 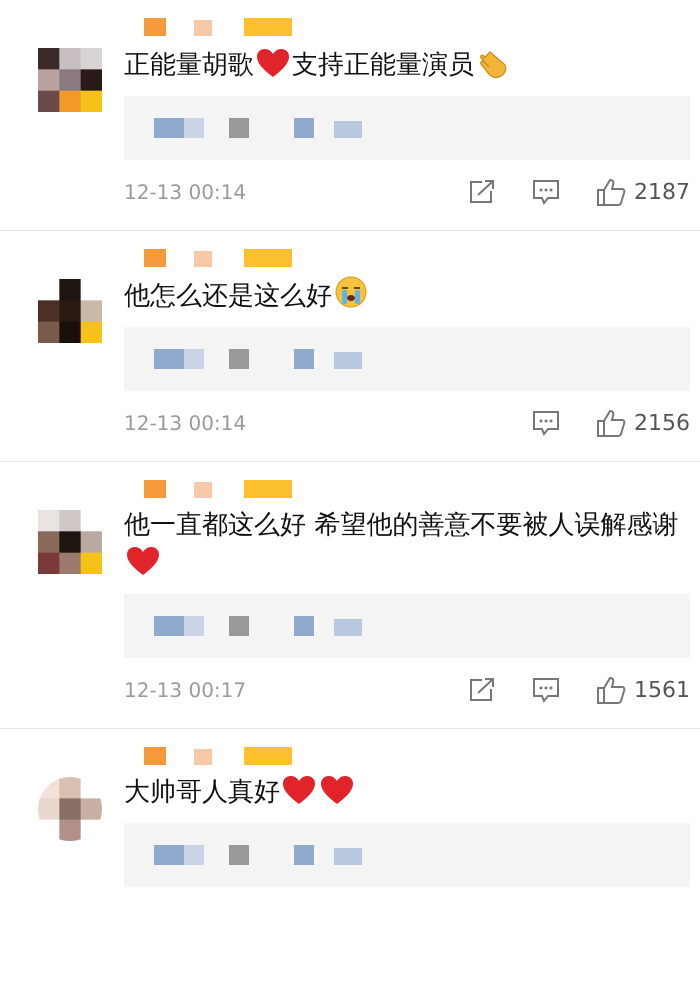 What do you see at coordinates (185, 690) in the screenshot?
I see `timestamp: 12-13 00:17` at bounding box center [185, 690].